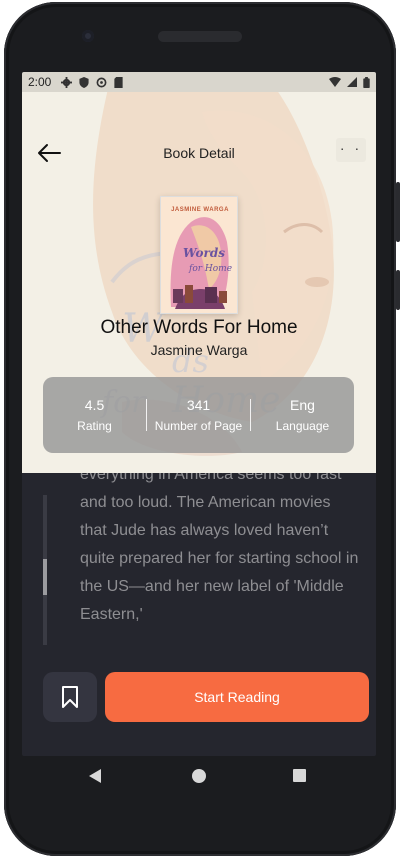  I want to click on stat-rating: 4.5 Rating, so click(94, 415).